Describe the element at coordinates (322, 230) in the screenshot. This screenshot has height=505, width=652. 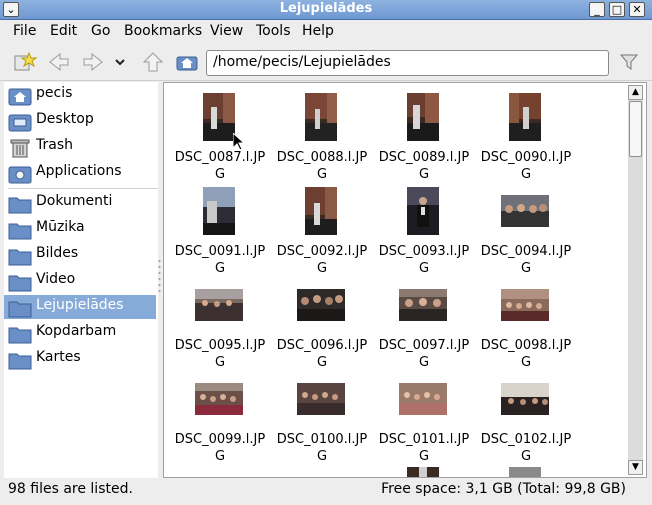
I see `file-item: DSC_0092.l.JPG` at that location.